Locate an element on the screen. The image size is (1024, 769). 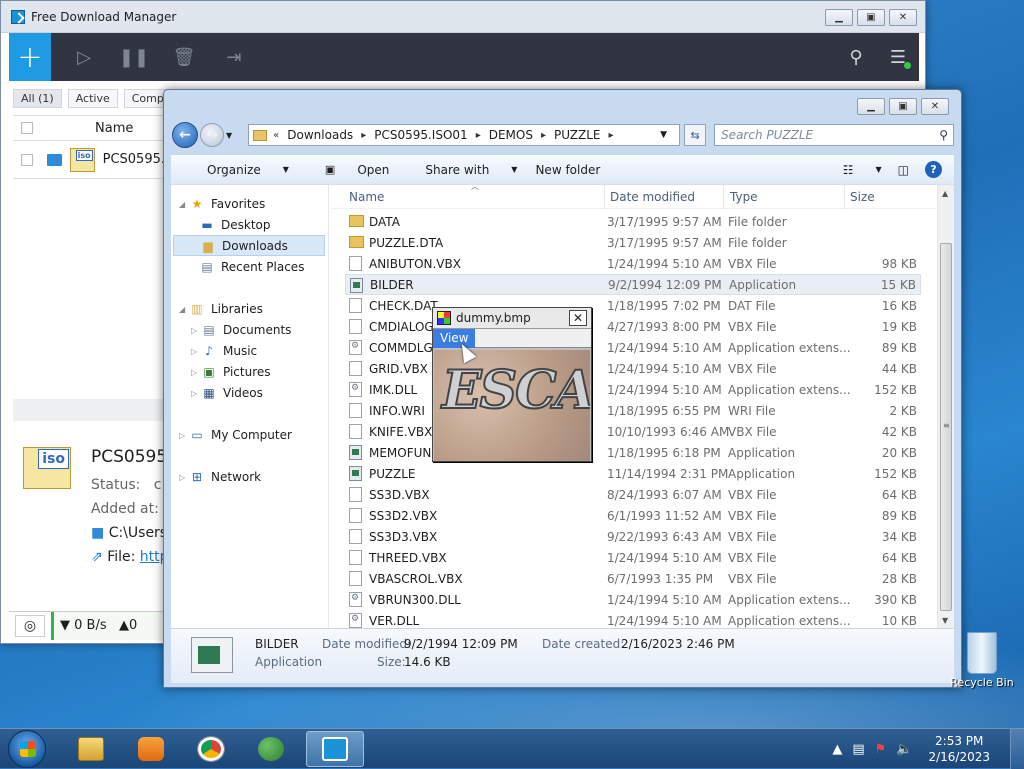
resume-icon: ▷ is located at coordinates (84, 57).